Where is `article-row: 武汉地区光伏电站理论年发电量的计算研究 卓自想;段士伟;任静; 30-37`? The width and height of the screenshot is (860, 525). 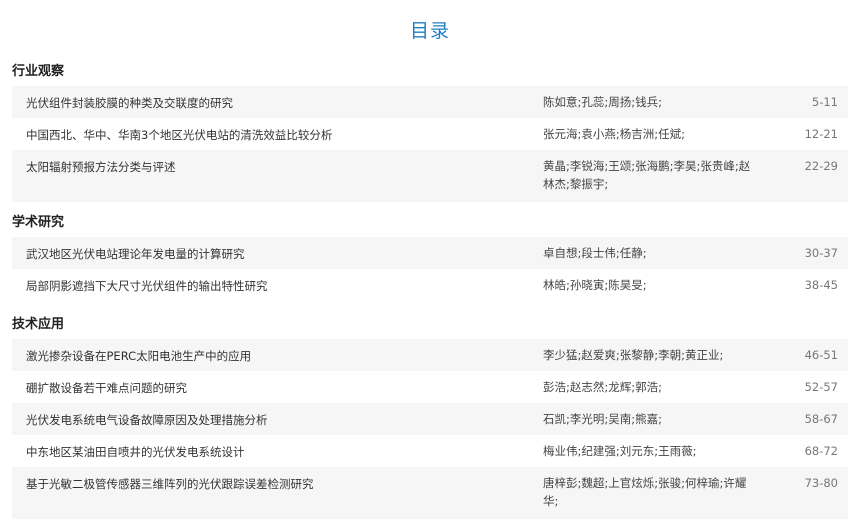 article-row: 武汉地区光伏电站理论年发电量的计算研究 卓自想;段士伟;任静; 30-37 is located at coordinates (430, 253).